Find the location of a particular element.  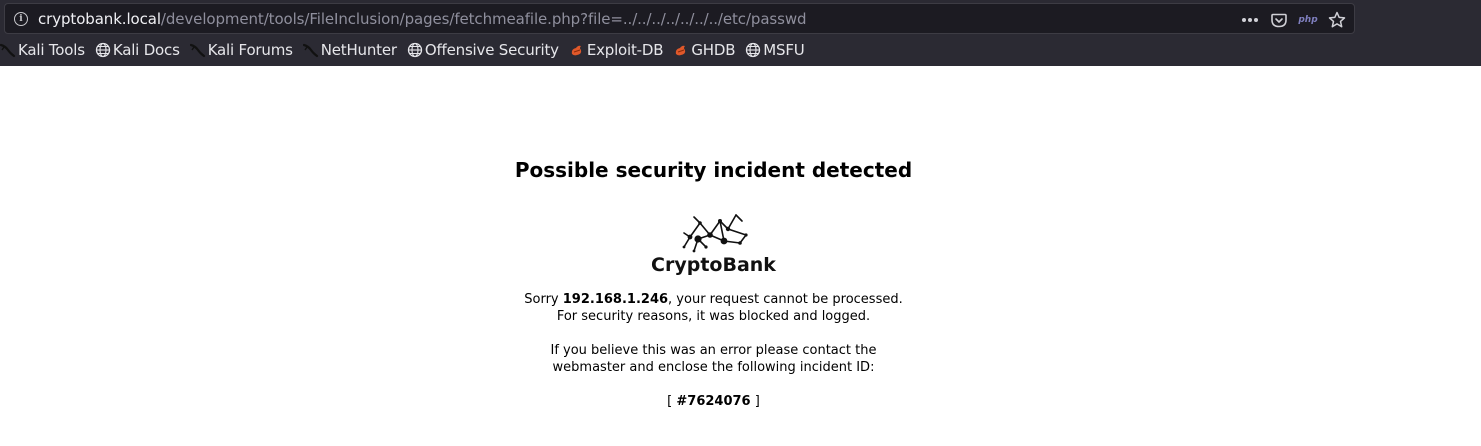

bookmark-label: Kali Tools is located at coordinates (51, 50).